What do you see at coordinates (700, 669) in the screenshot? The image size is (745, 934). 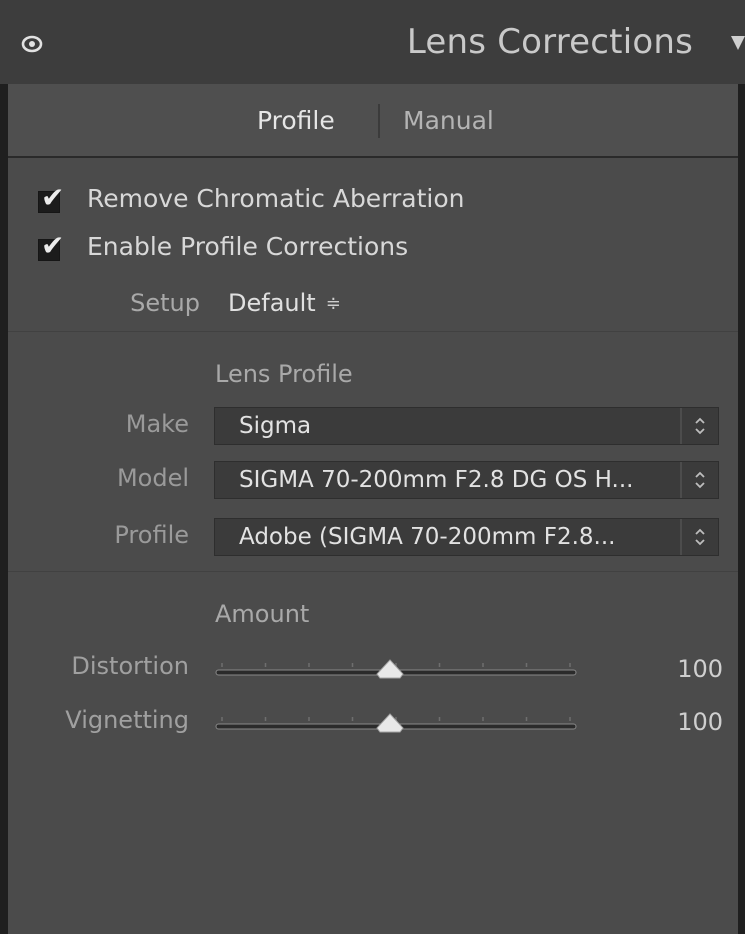 I see `distortion-value: 100` at bounding box center [700, 669].